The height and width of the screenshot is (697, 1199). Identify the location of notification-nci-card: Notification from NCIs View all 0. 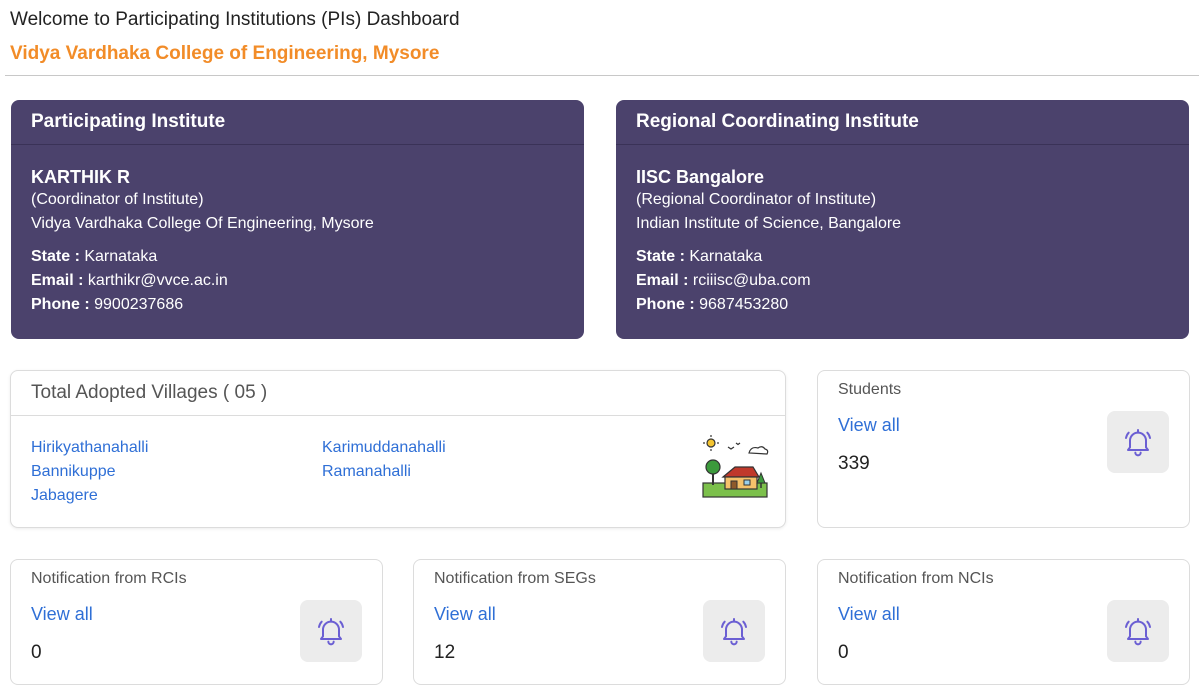
(1003, 622).